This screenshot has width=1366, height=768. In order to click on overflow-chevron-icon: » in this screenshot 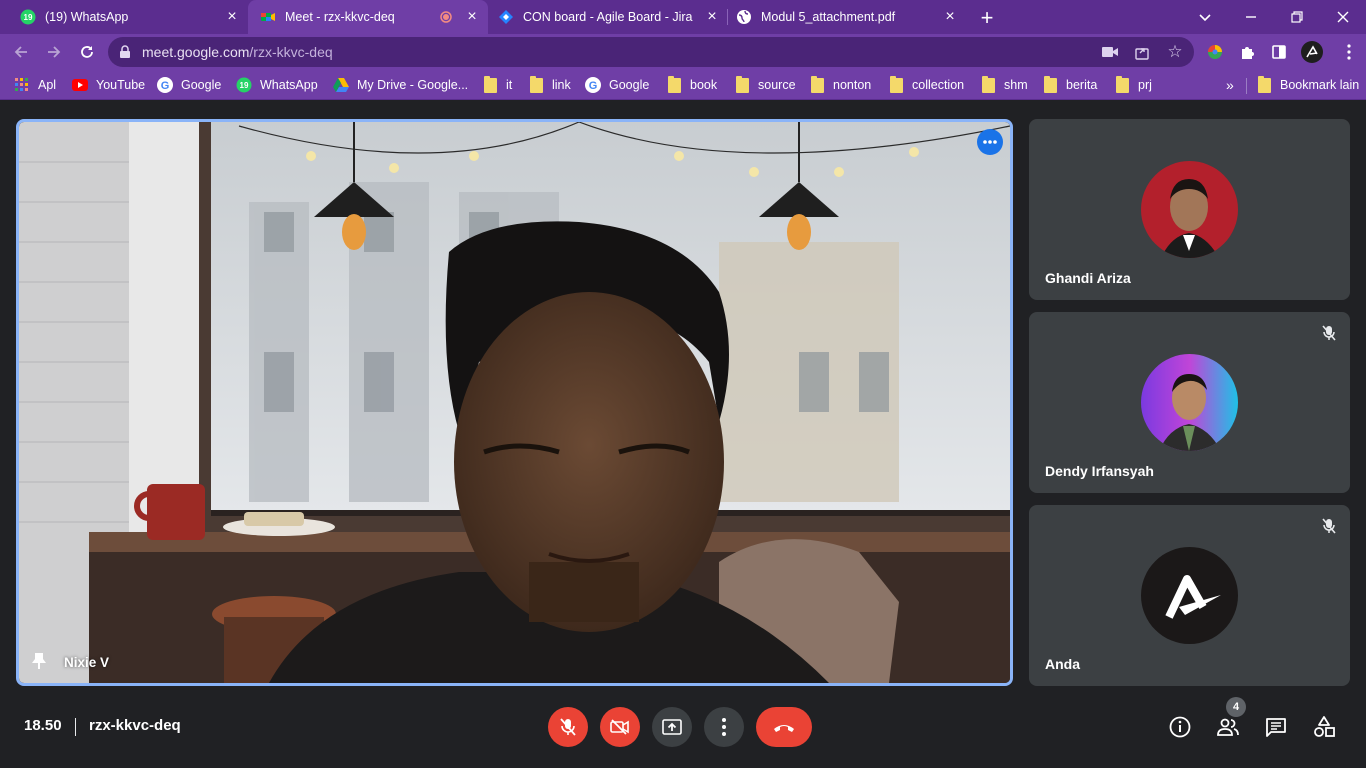, I will do `click(1230, 85)`.